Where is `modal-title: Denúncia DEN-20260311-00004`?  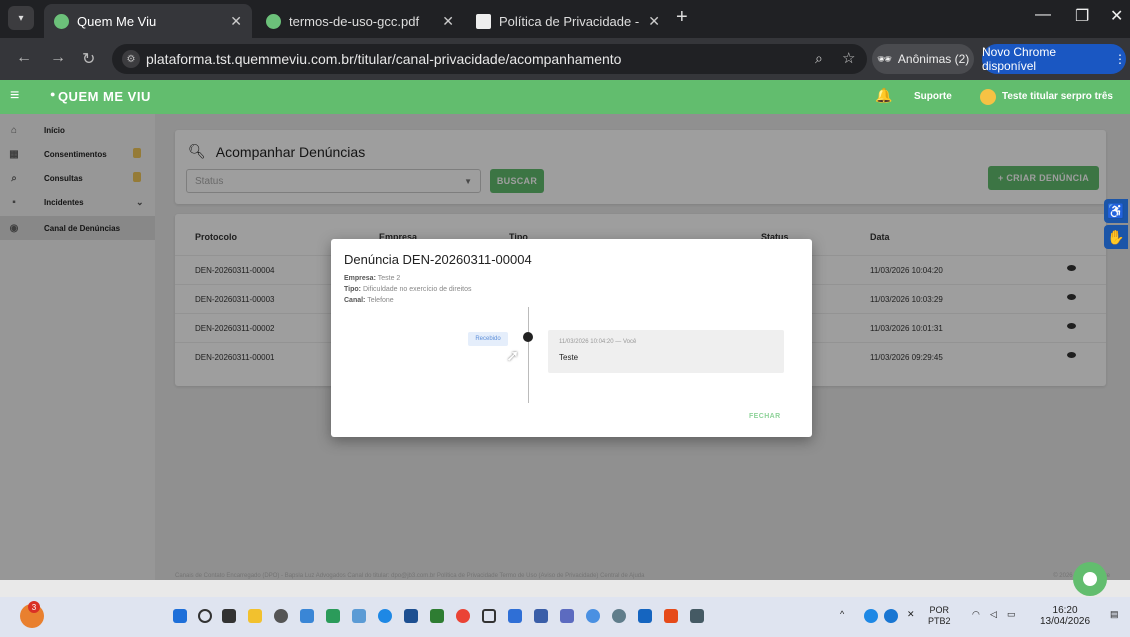 modal-title: Denúncia DEN-20260311-00004 is located at coordinates (438, 259).